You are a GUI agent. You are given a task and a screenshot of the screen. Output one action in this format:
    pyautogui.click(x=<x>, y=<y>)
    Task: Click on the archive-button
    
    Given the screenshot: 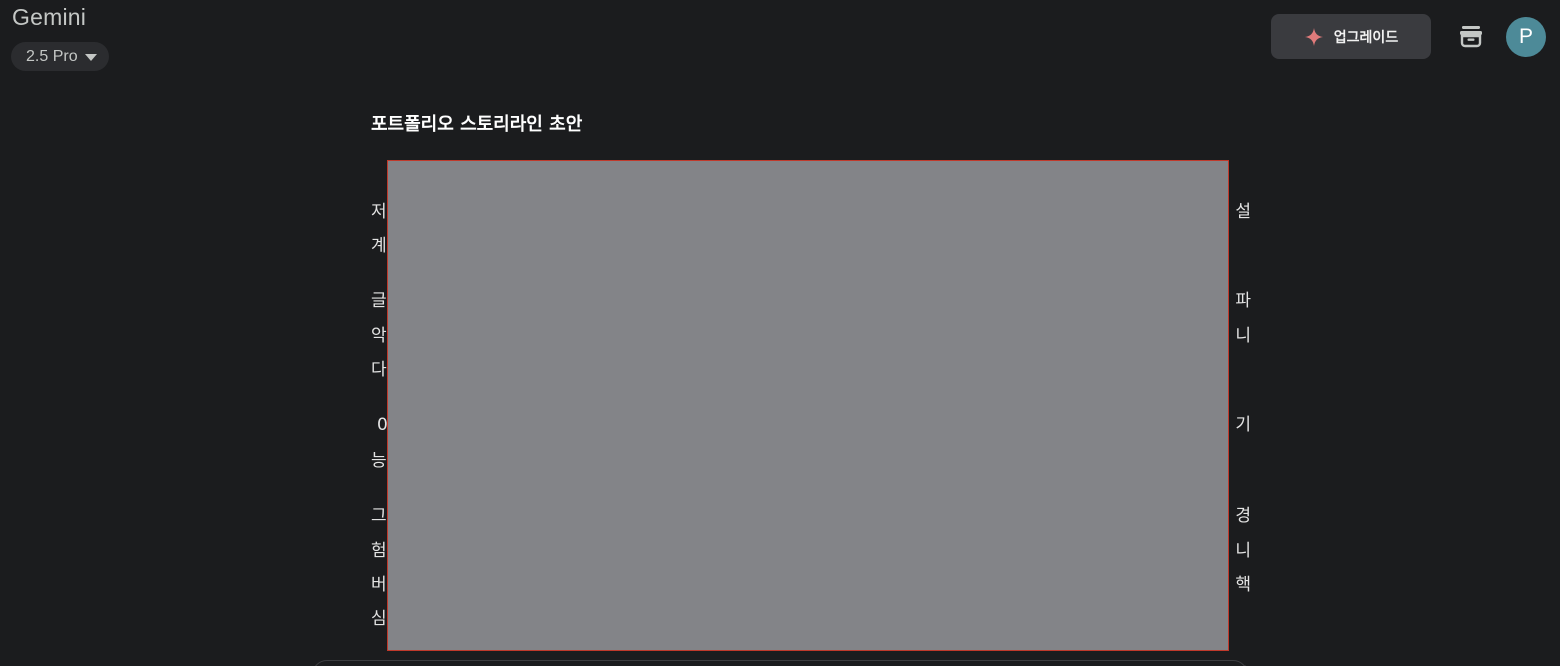 What is the action you would take?
    pyautogui.click(x=1471, y=36)
    